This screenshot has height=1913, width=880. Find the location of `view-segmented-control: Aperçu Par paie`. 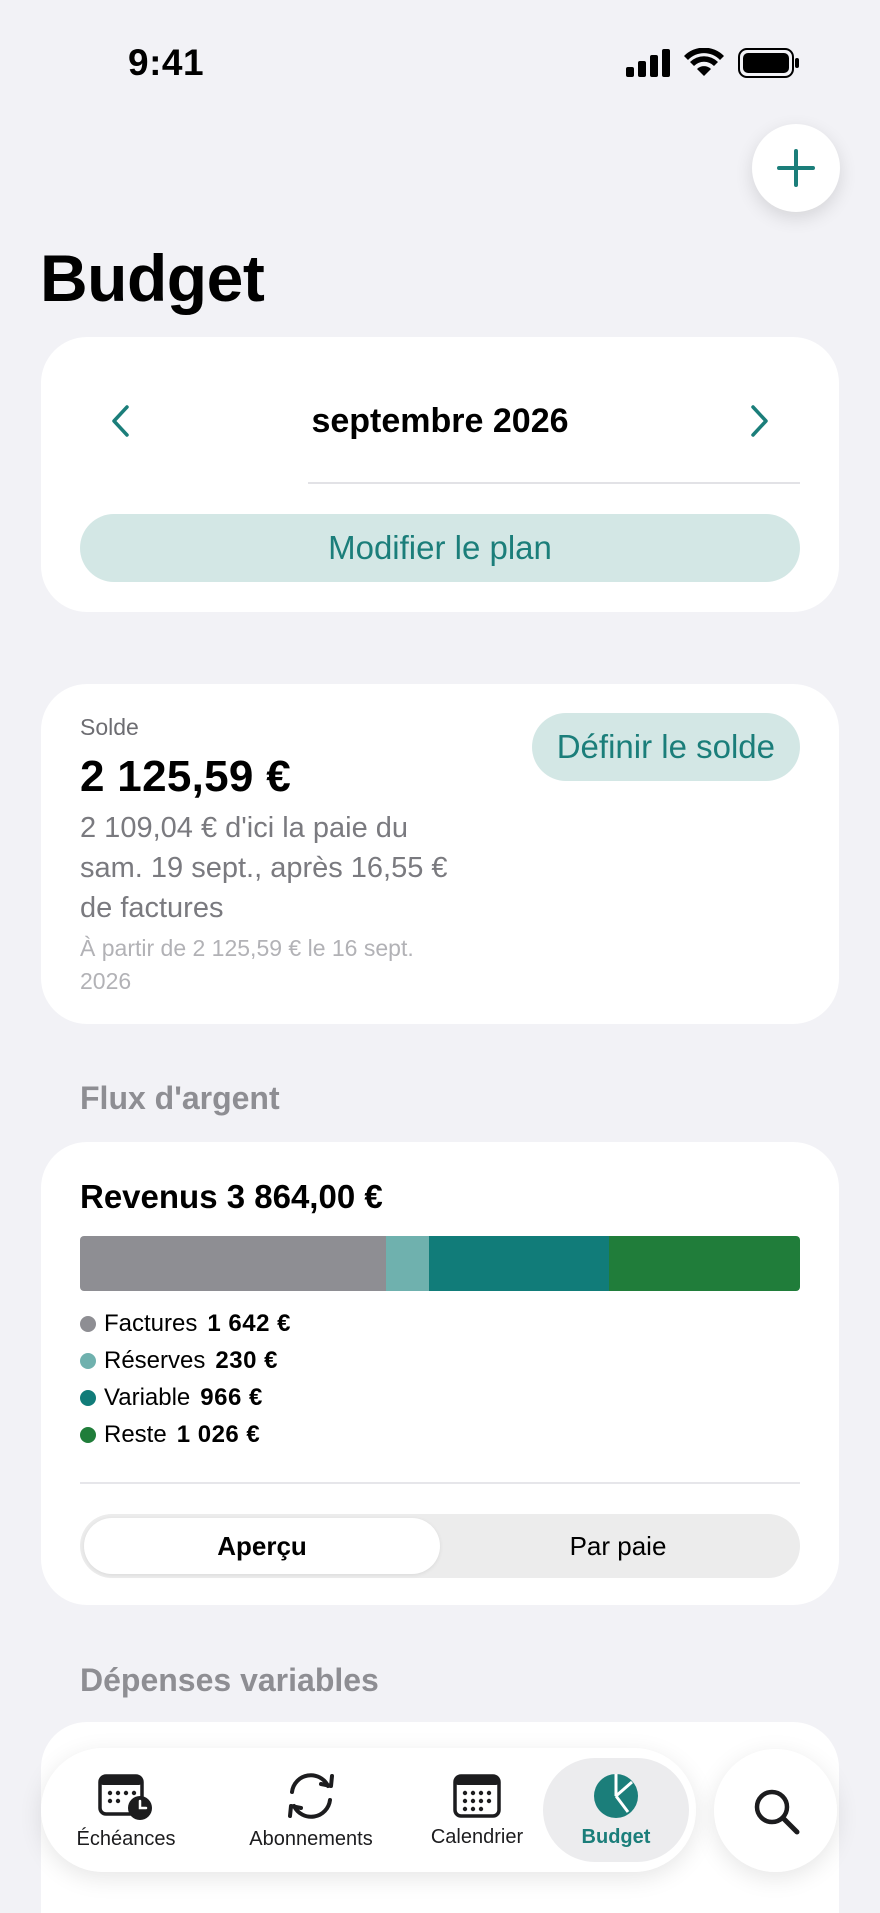

view-segmented-control: Aperçu Par paie is located at coordinates (440, 1546).